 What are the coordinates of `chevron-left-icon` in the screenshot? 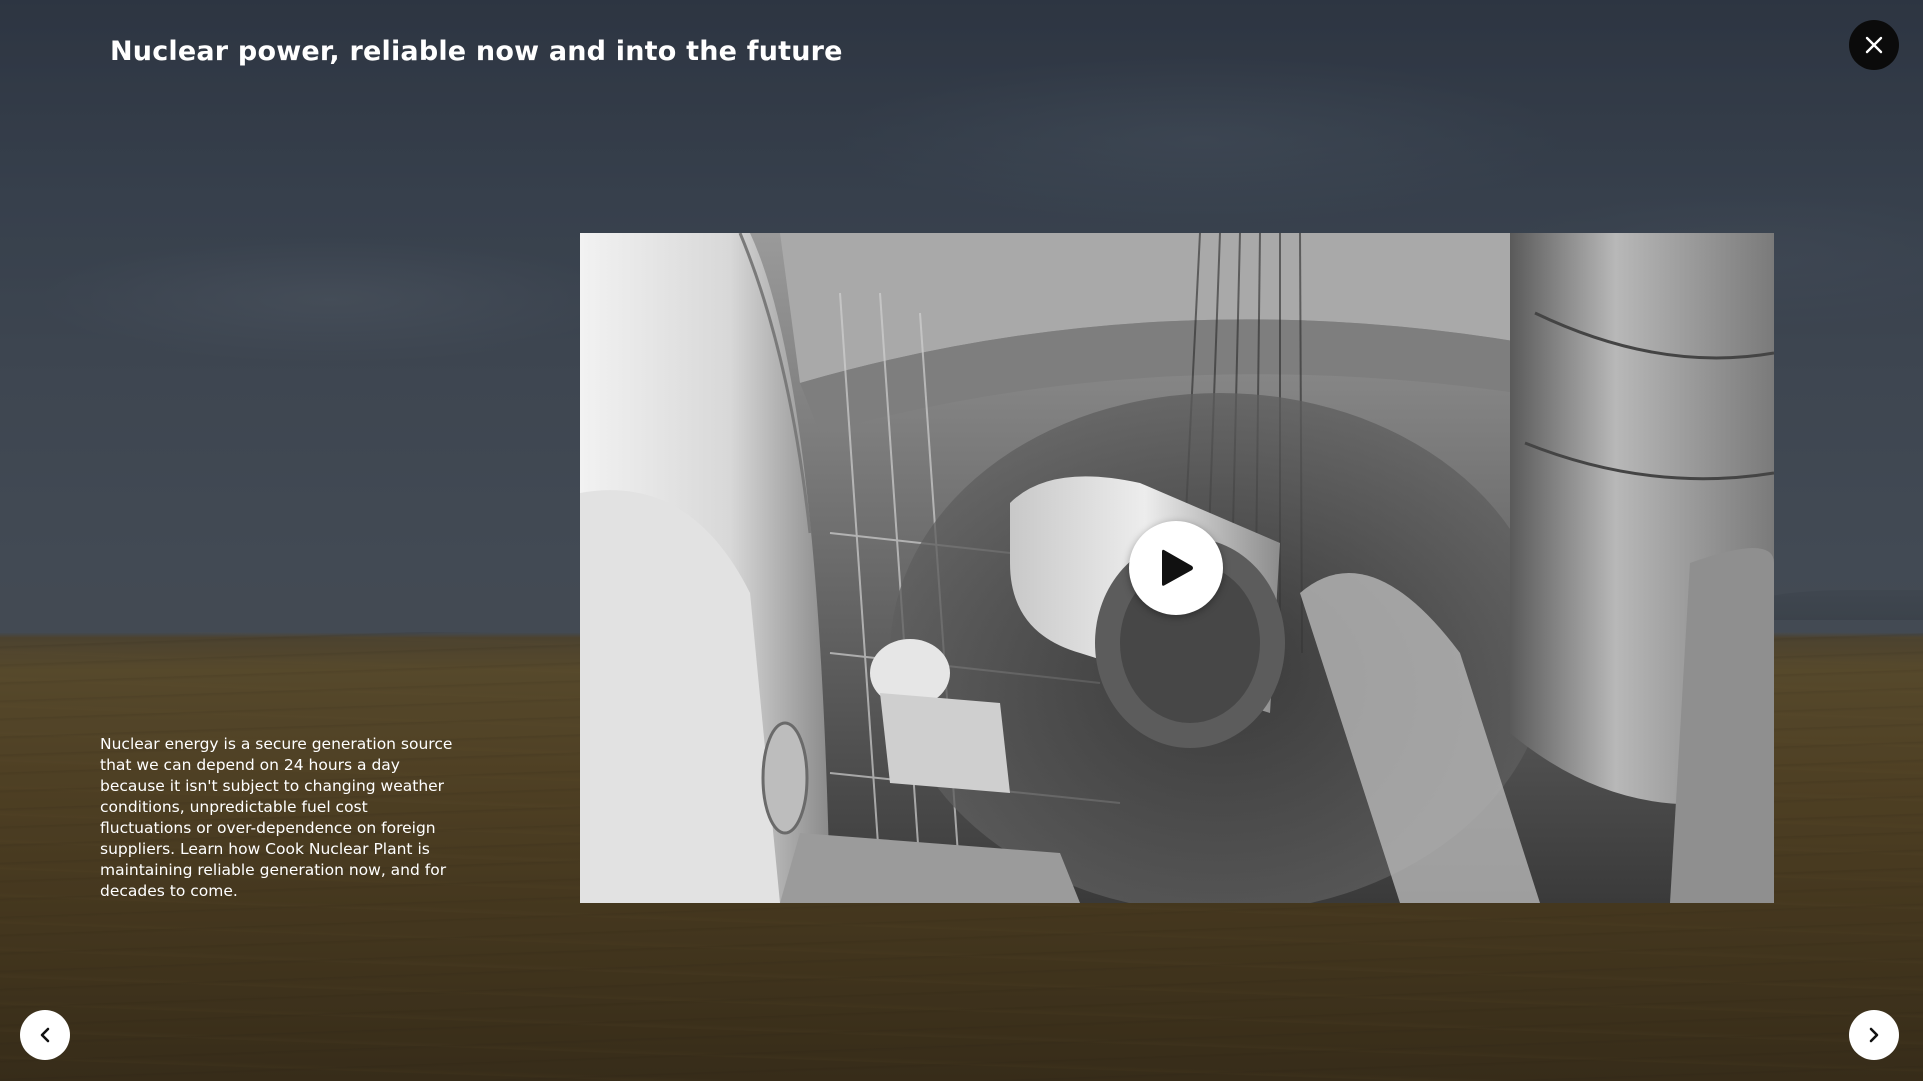 It's located at (45, 1035).